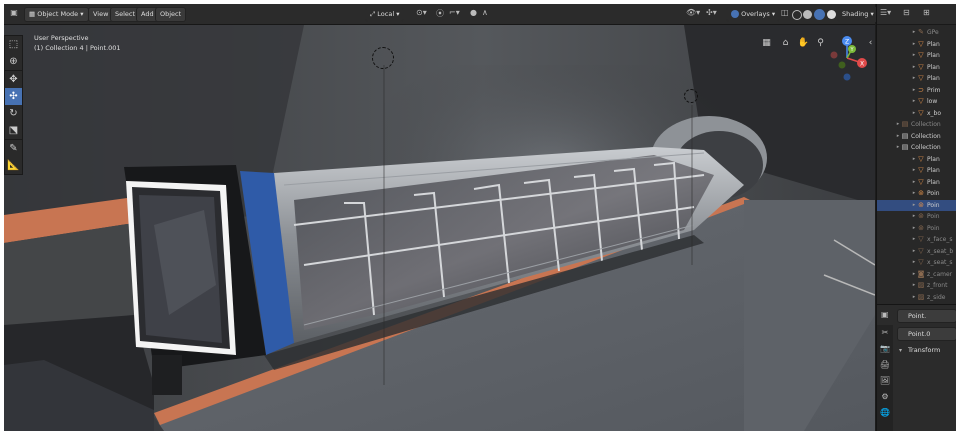 The image size is (960, 435). What do you see at coordinates (933, 32) in the screenshot?
I see `outliner-item-label: GPe` at bounding box center [933, 32].